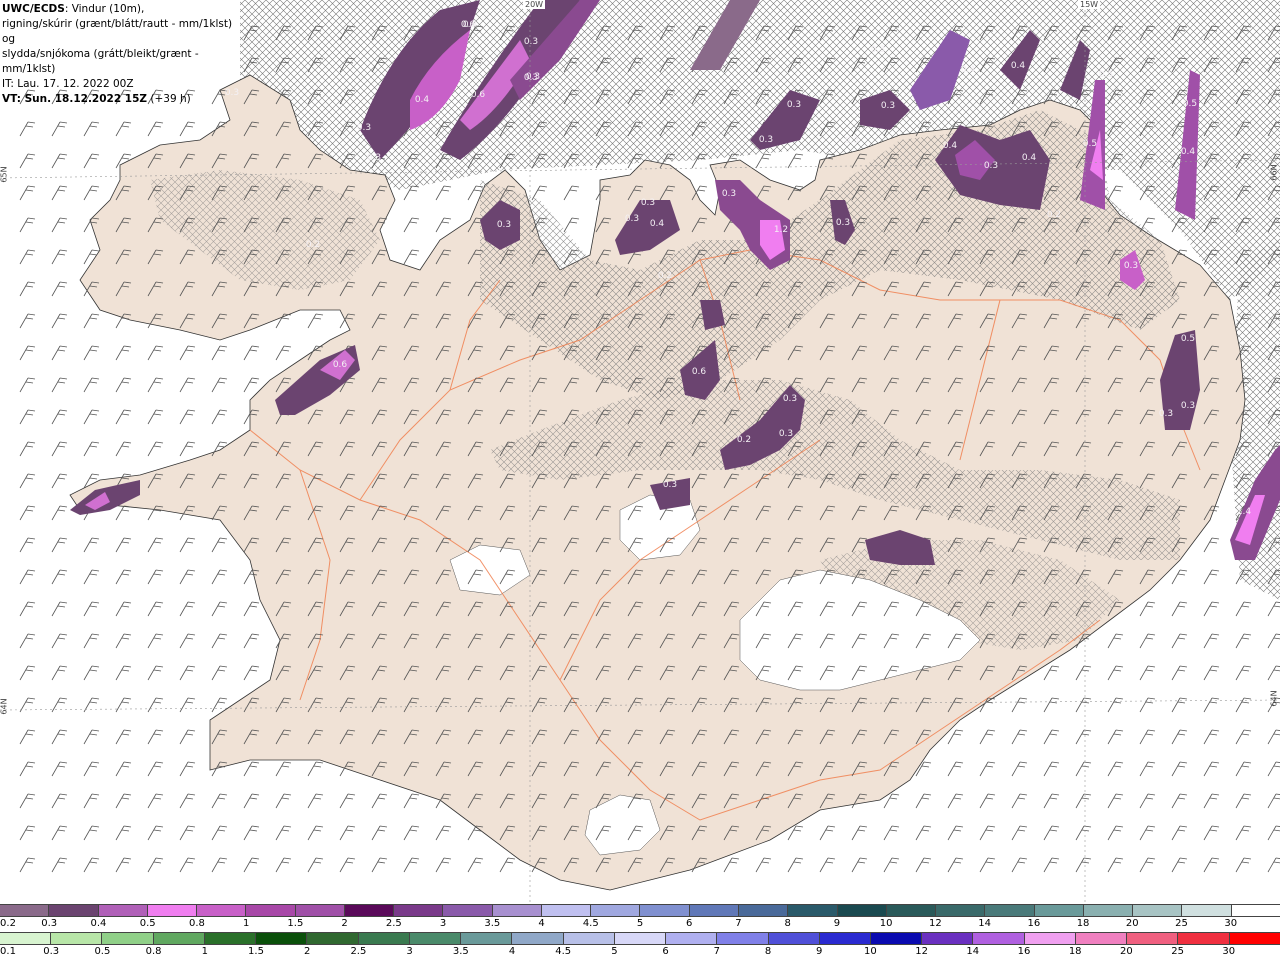 The width and height of the screenshot is (1280, 960). Describe the element at coordinates (1024, 951) in the screenshot. I see `rain-scale-label: 16` at that location.